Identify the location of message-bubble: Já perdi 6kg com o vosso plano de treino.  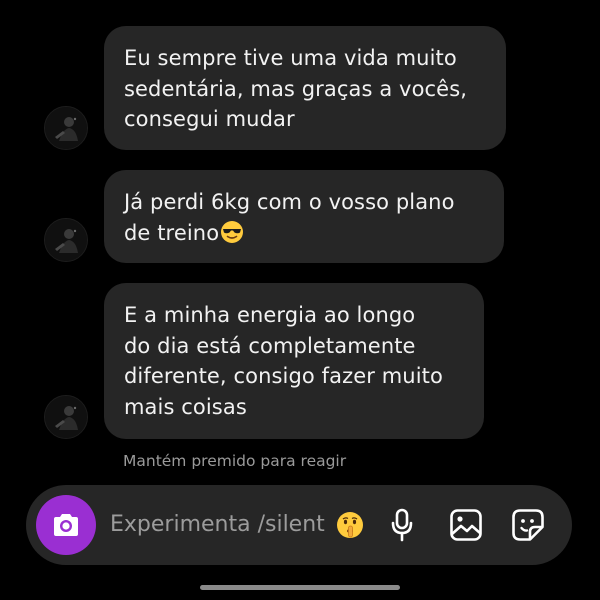
(304, 216).